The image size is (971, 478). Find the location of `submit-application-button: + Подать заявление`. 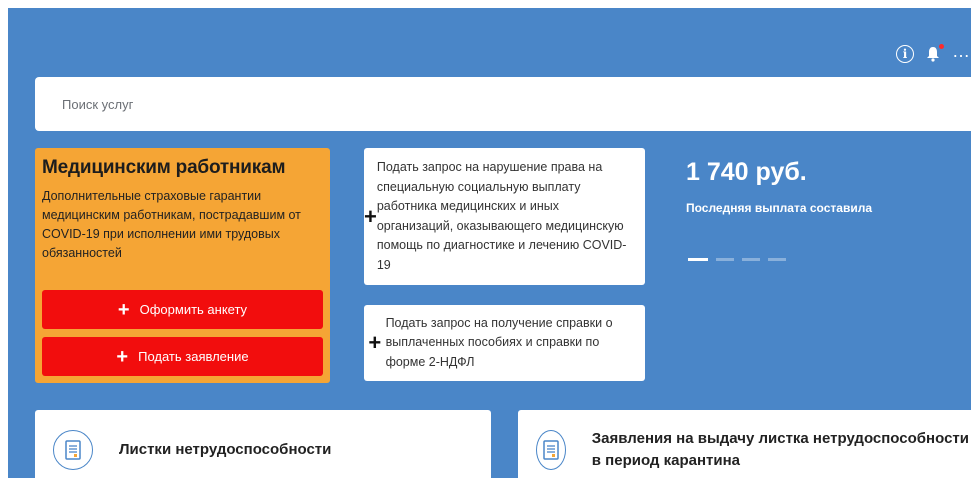

submit-application-button: + Подать заявление is located at coordinates (182, 356).